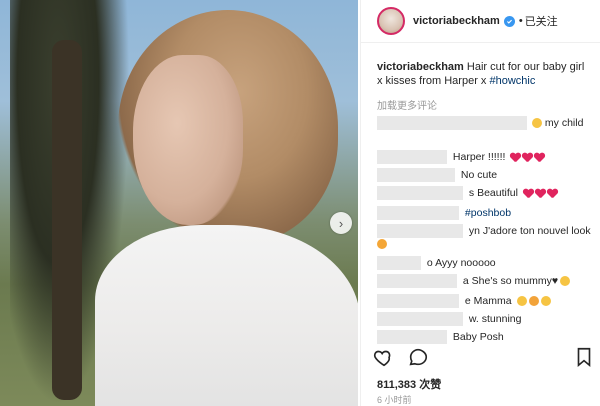 This screenshot has width=600, height=406. What do you see at coordinates (391, 21) in the screenshot?
I see `avatar` at bounding box center [391, 21].